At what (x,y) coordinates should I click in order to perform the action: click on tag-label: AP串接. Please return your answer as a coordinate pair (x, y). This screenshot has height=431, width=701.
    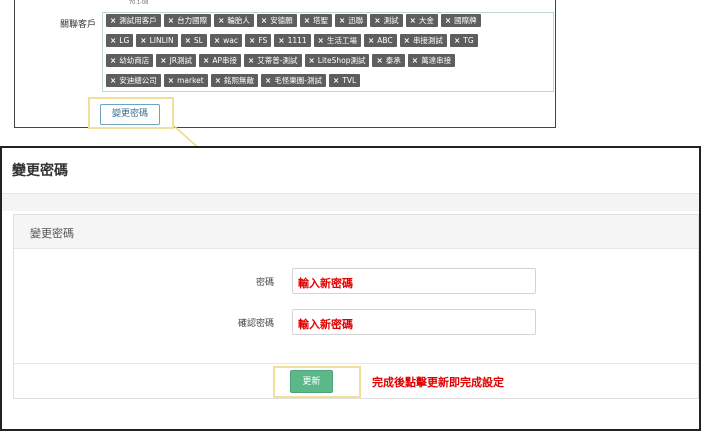
    Looking at the image, I should click on (224, 60).